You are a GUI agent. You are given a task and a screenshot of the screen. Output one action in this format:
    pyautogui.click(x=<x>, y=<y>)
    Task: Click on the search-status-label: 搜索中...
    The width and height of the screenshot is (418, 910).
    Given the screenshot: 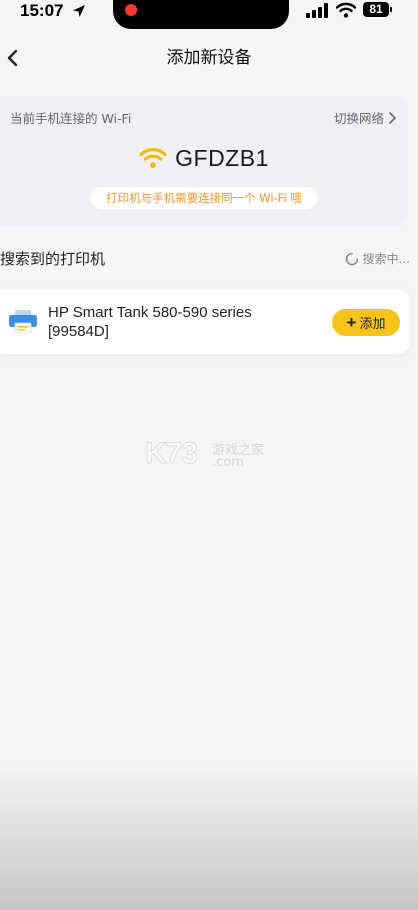 What is the action you would take?
    pyautogui.click(x=386, y=259)
    